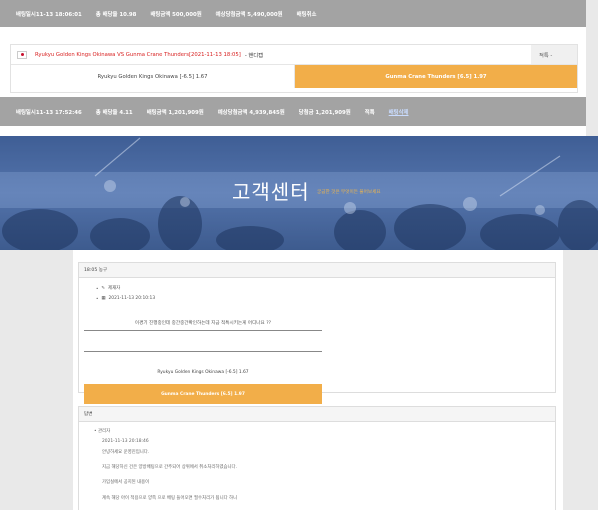 The image size is (598, 510). I want to click on answer-line: 계속 해당 아이 적용으로 양쪽 으로 배팅 들어오면 필수처리가 됩니다 하니, so click(170, 498).